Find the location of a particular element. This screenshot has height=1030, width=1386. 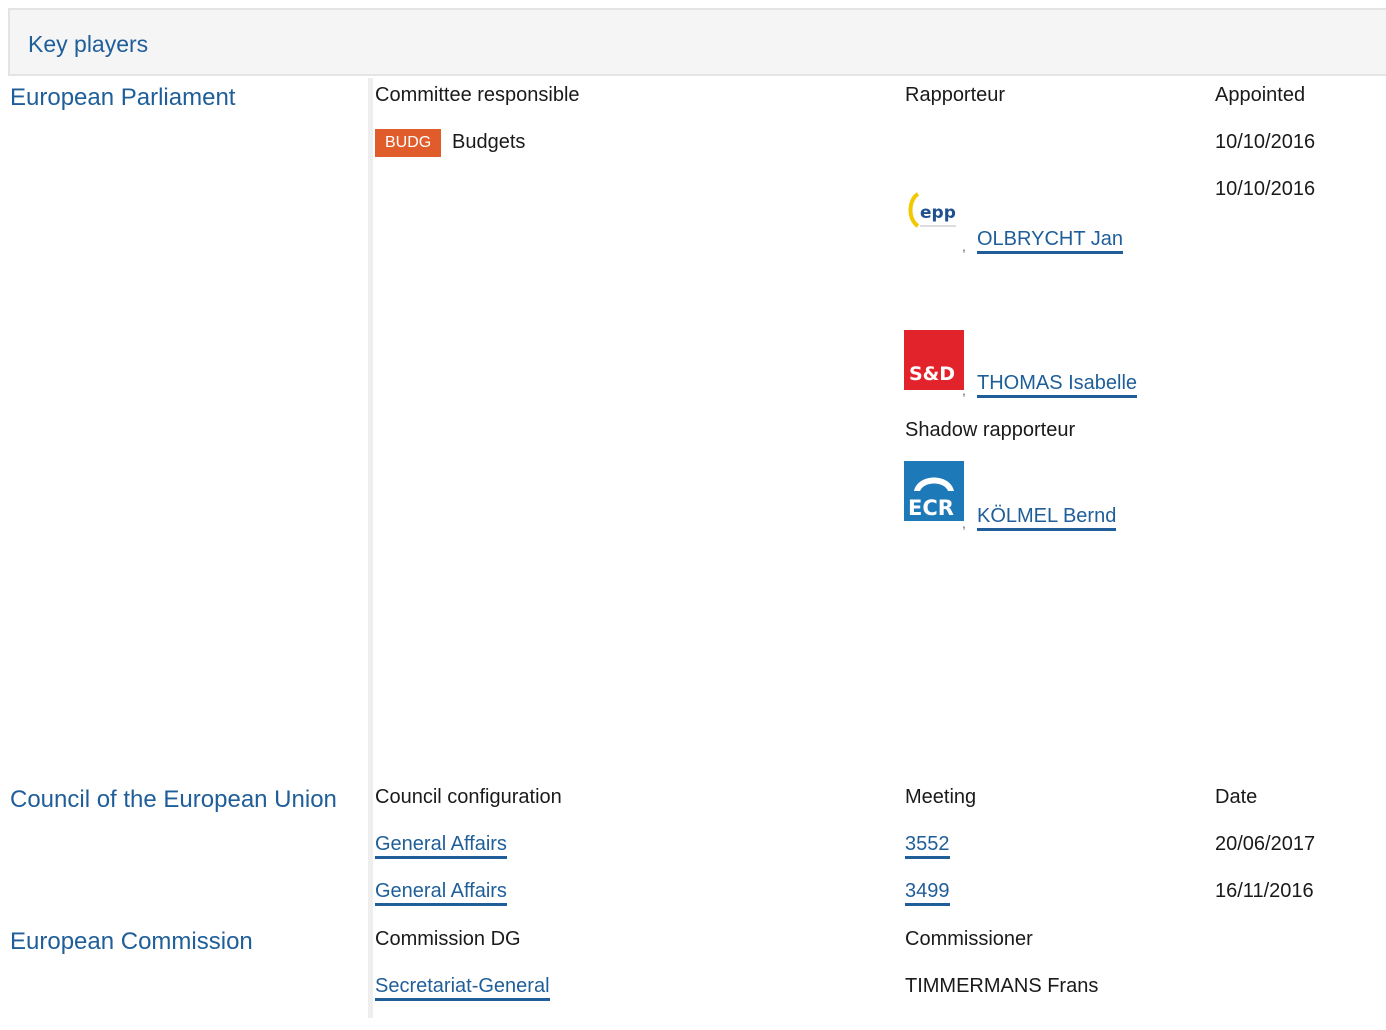

meeting-link-3552: 3552 is located at coordinates (927, 846).